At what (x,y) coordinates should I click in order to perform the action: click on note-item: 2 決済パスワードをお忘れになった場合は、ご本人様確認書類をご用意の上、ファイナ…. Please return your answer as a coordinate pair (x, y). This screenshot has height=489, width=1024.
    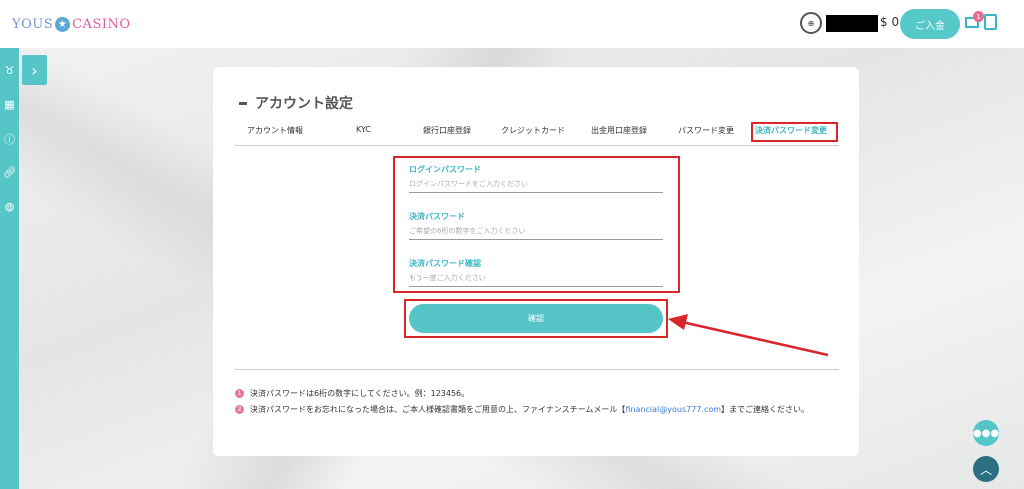
    Looking at the image, I should click on (535, 410).